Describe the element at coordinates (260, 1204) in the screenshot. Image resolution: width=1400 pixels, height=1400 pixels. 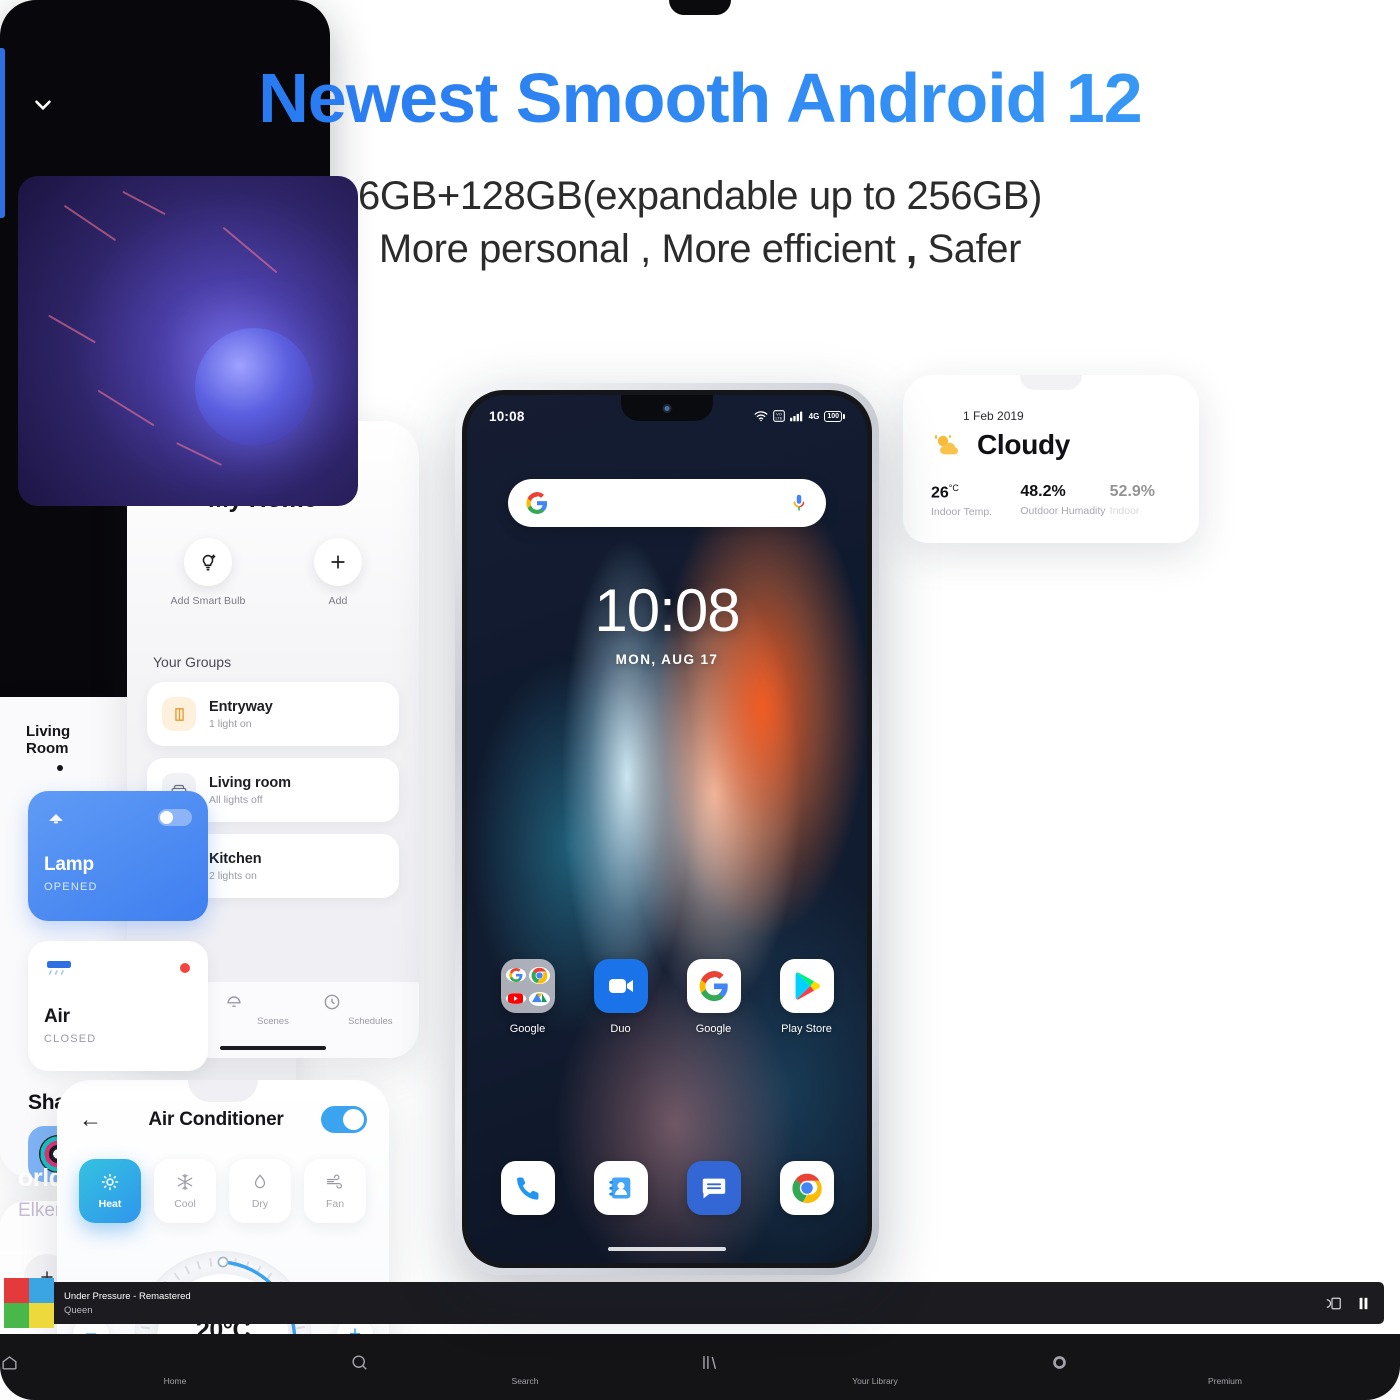
I see `ac-mode-label: Dry` at that location.